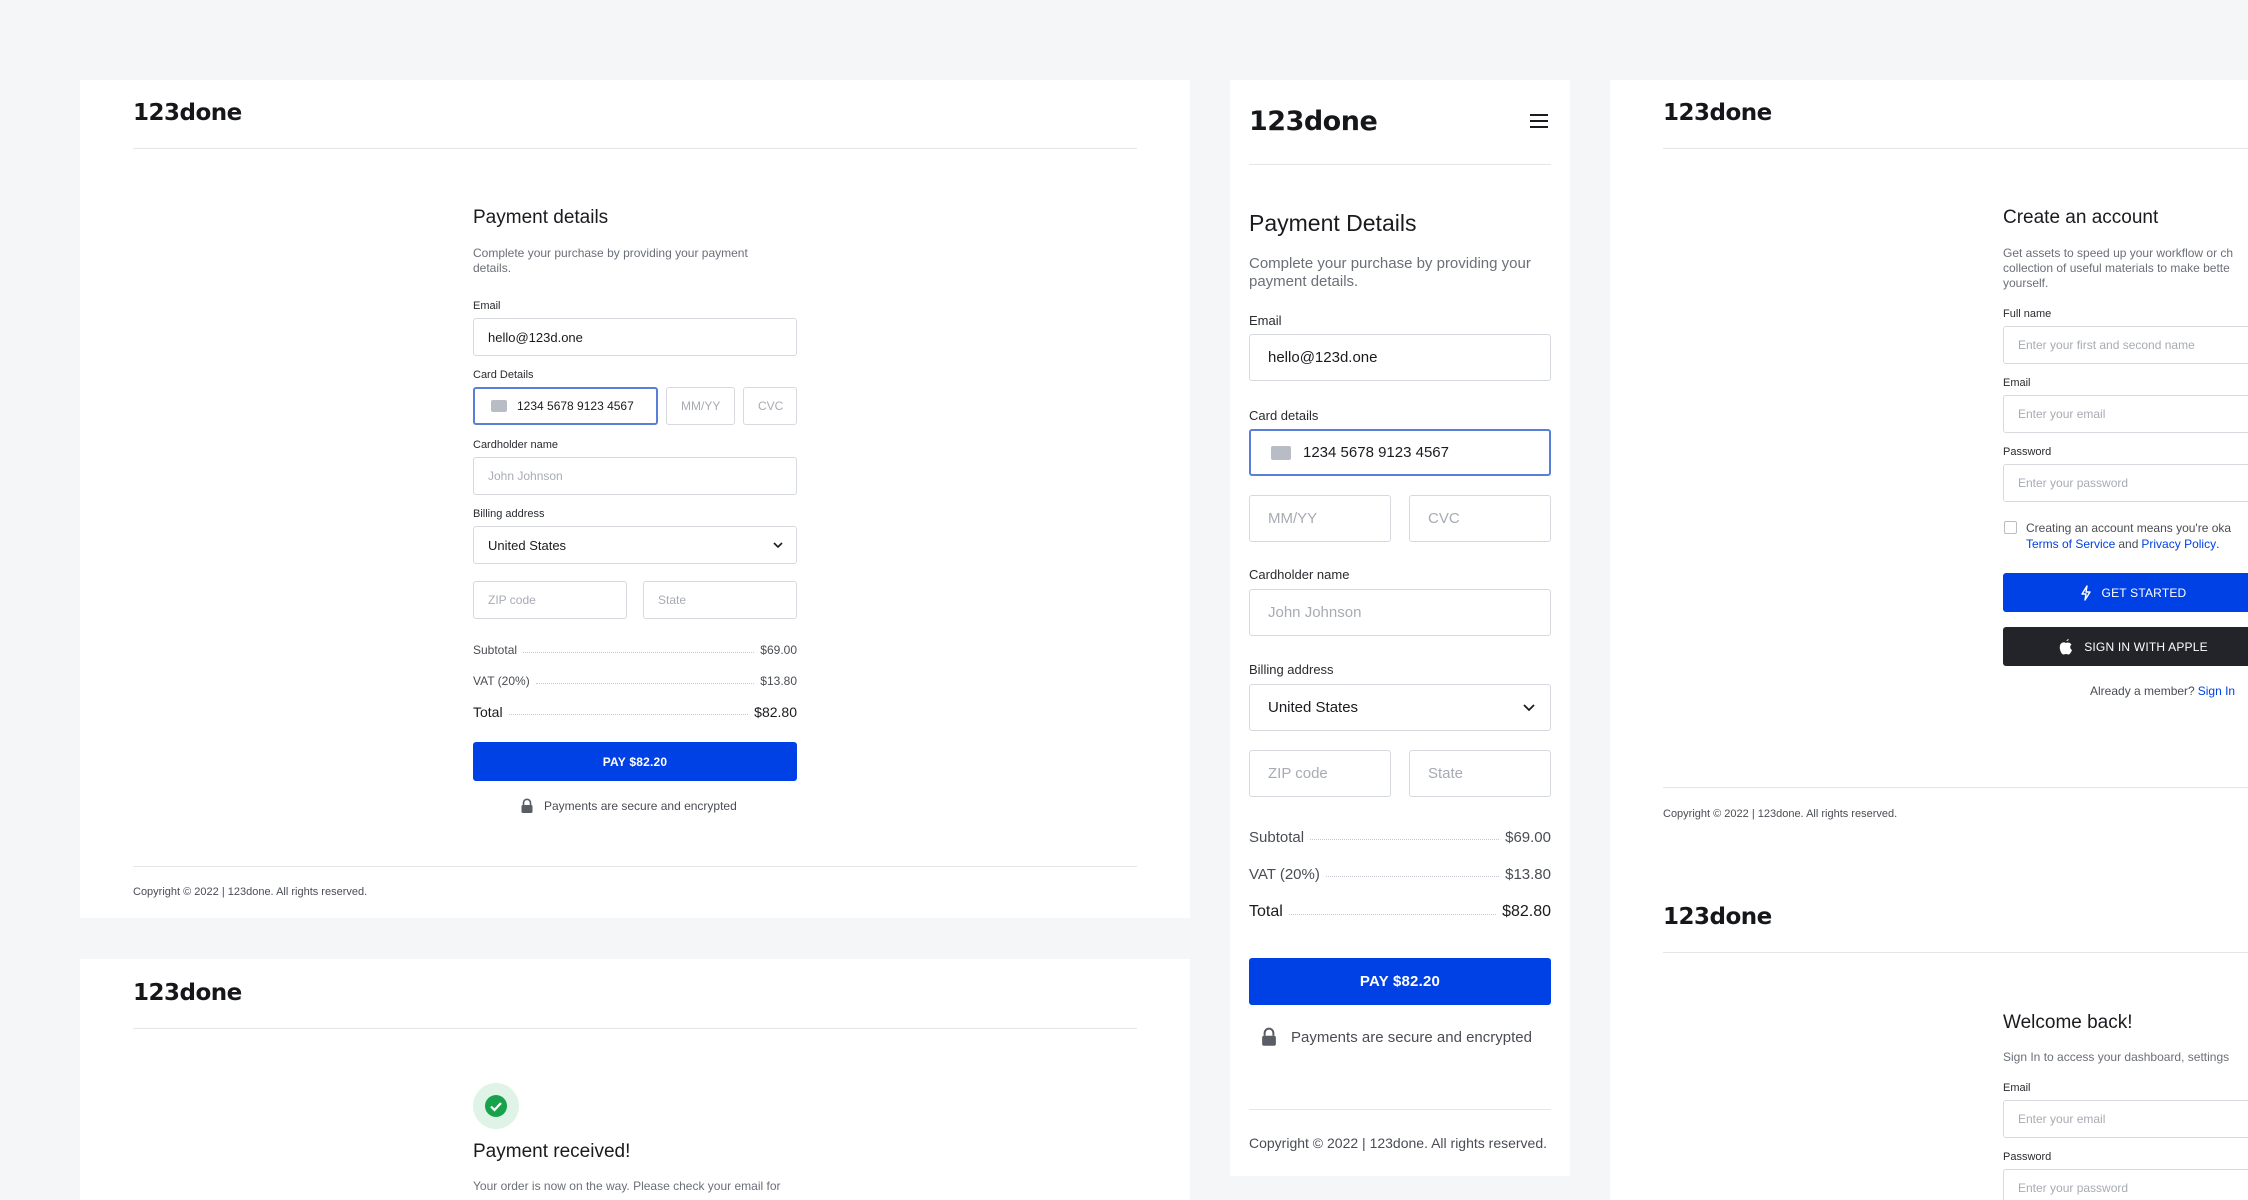  I want to click on page-title: Welcome back!, so click(2068, 1022).